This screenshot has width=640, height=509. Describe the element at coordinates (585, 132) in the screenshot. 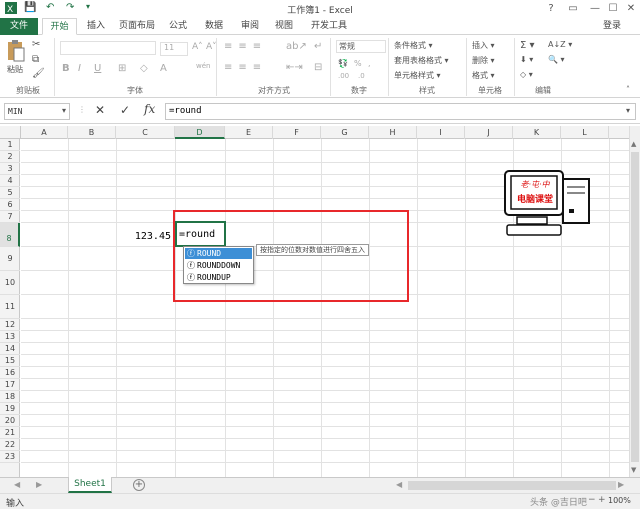

I see `column-header: L` at that location.